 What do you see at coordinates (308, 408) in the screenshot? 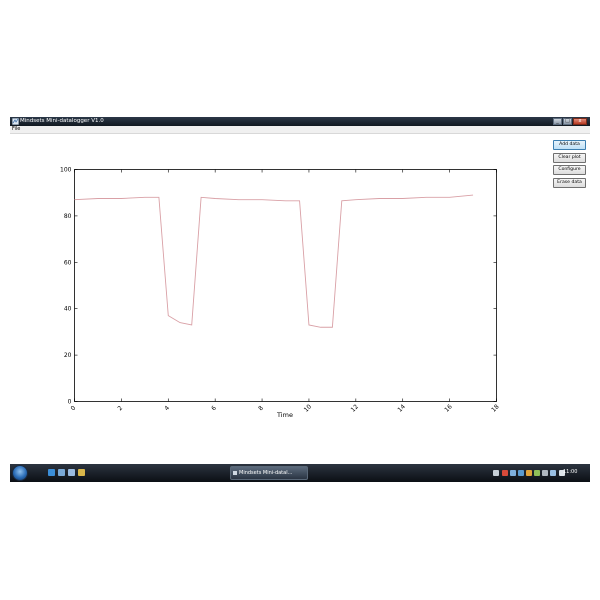
I see `x-tick-label: 10` at bounding box center [308, 408].